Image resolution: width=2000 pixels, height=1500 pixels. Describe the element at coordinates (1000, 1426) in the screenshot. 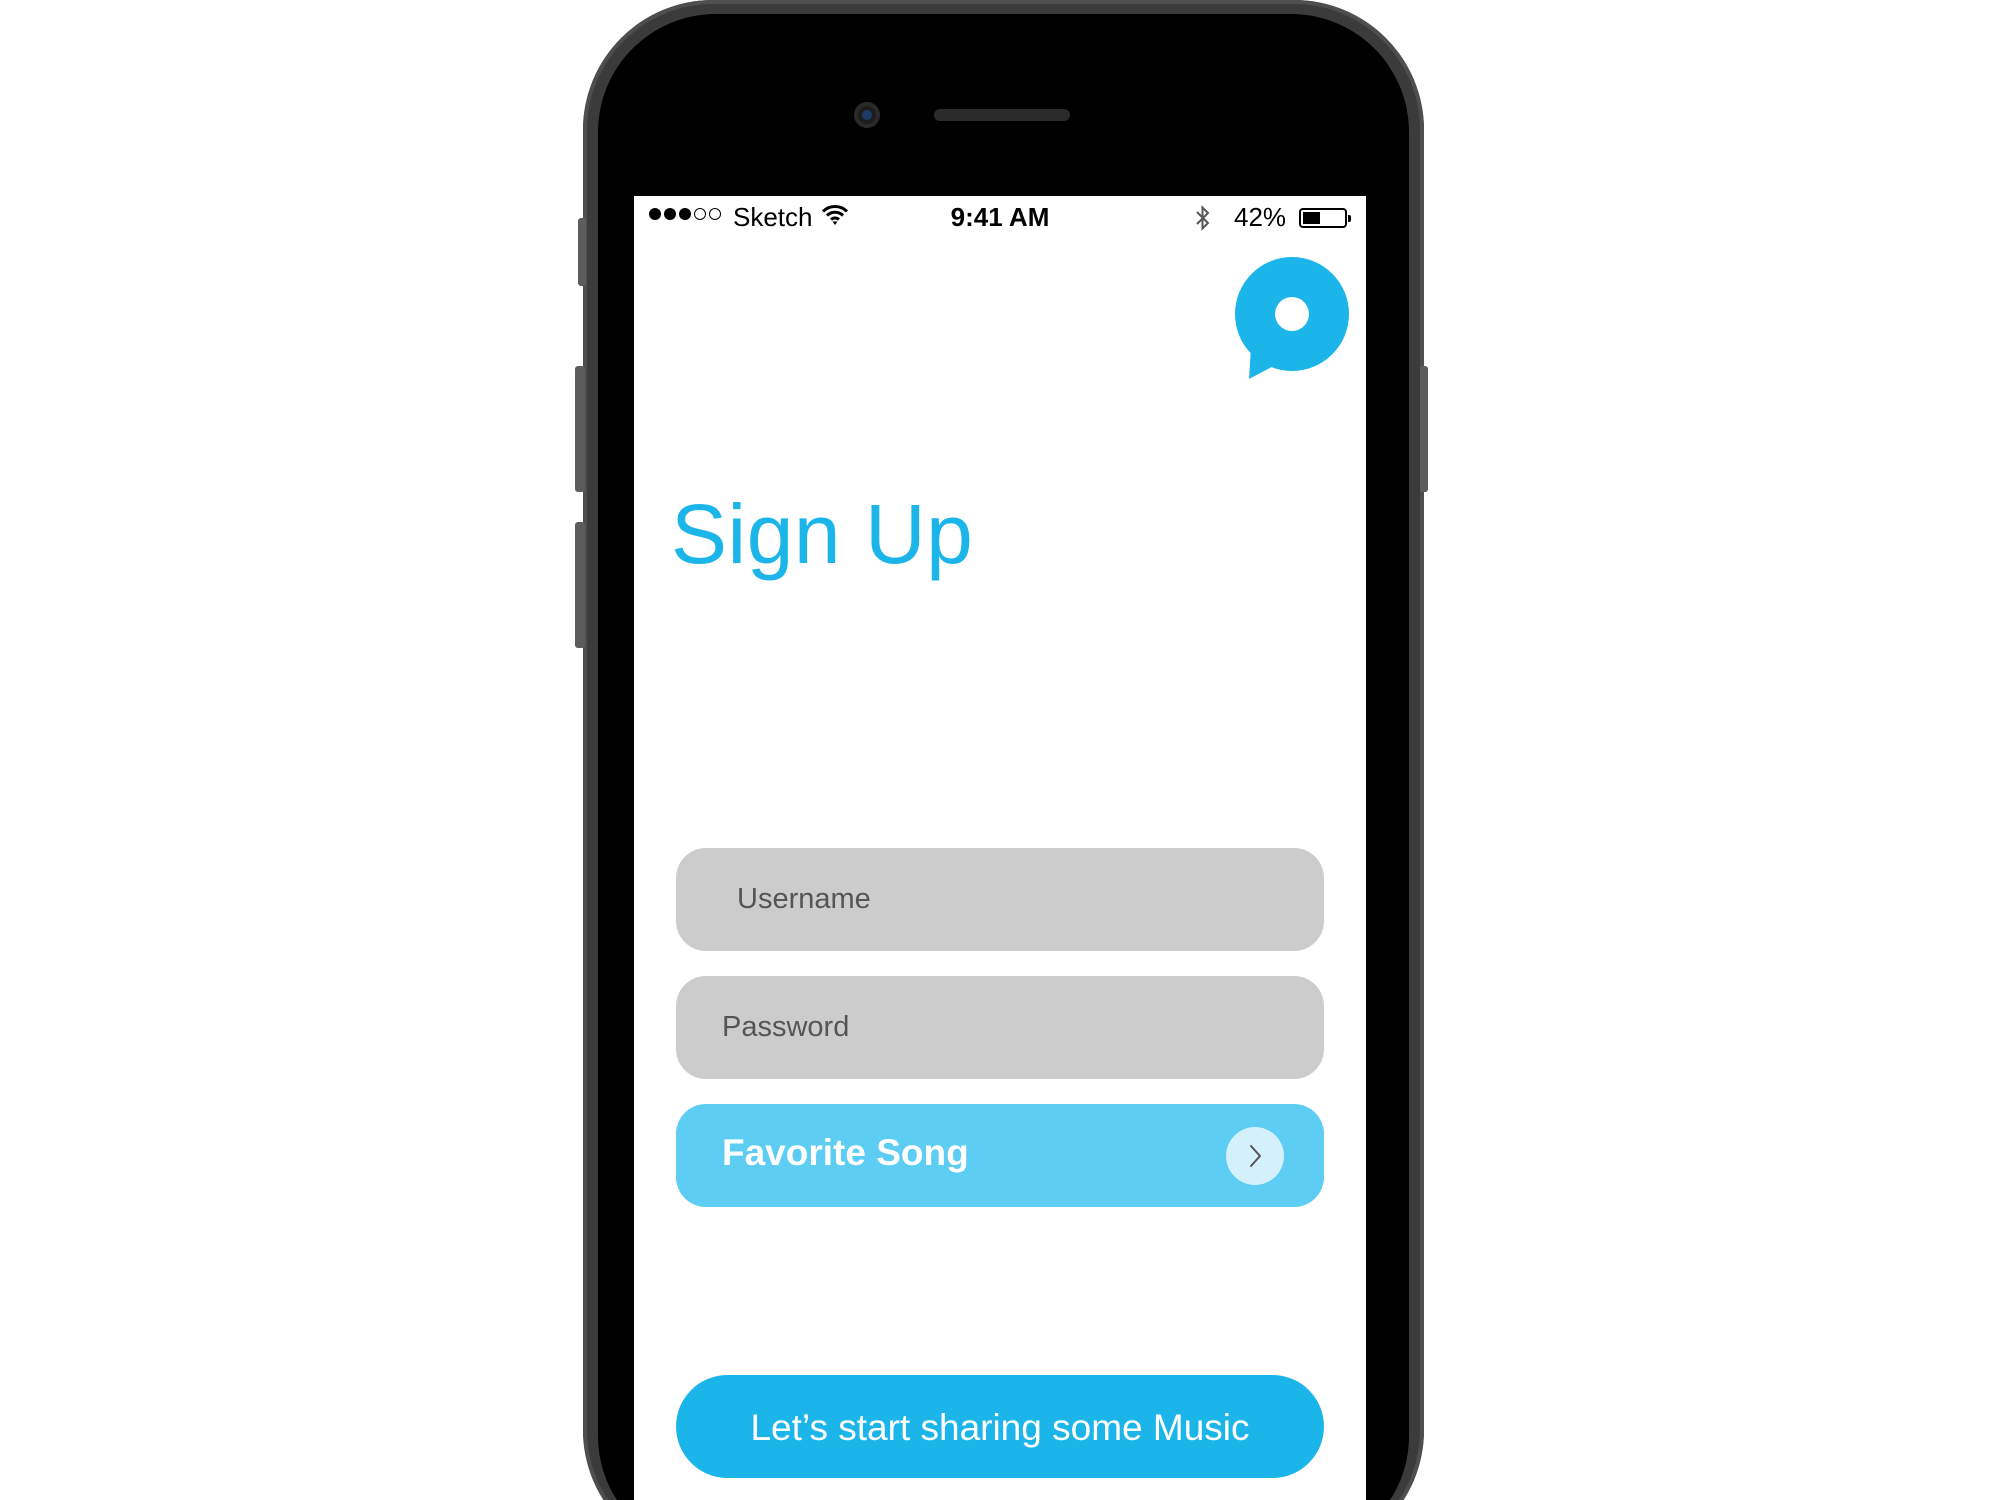

I see `start-sharing-button: Let’s start sharing some Music` at that location.